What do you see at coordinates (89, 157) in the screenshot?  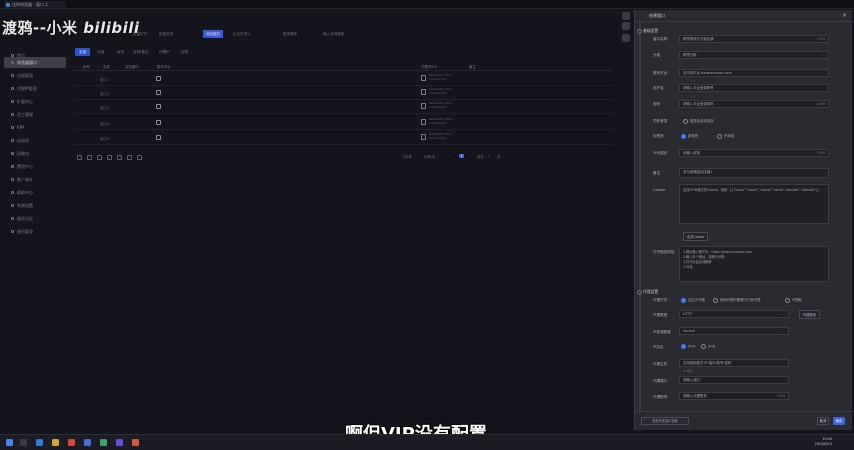 I see `bulk-close-icon` at bounding box center [89, 157].